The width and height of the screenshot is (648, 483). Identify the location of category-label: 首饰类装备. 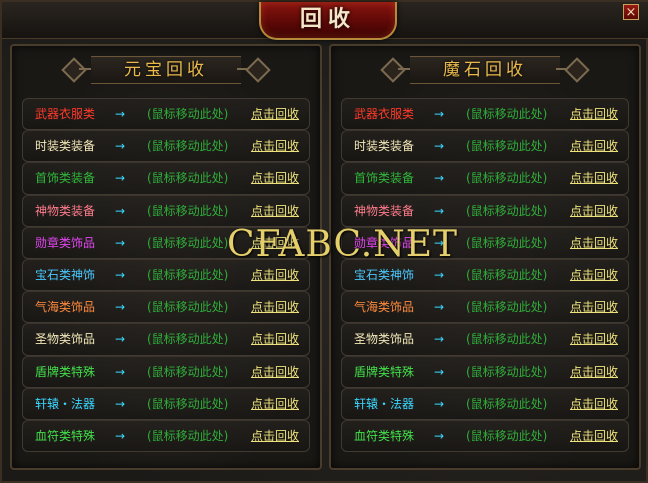
(384, 178).